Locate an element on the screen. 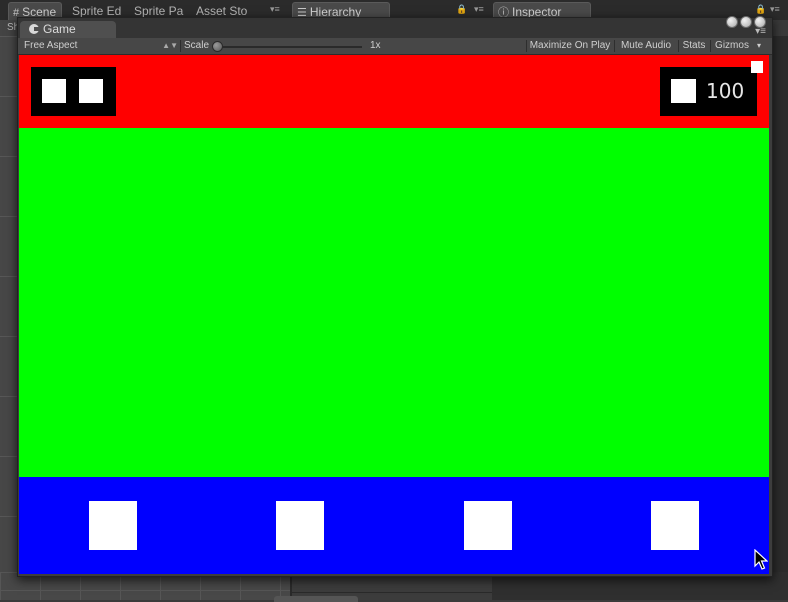 This screenshot has width=788, height=602. minimize-button is located at coordinates (732, 22).